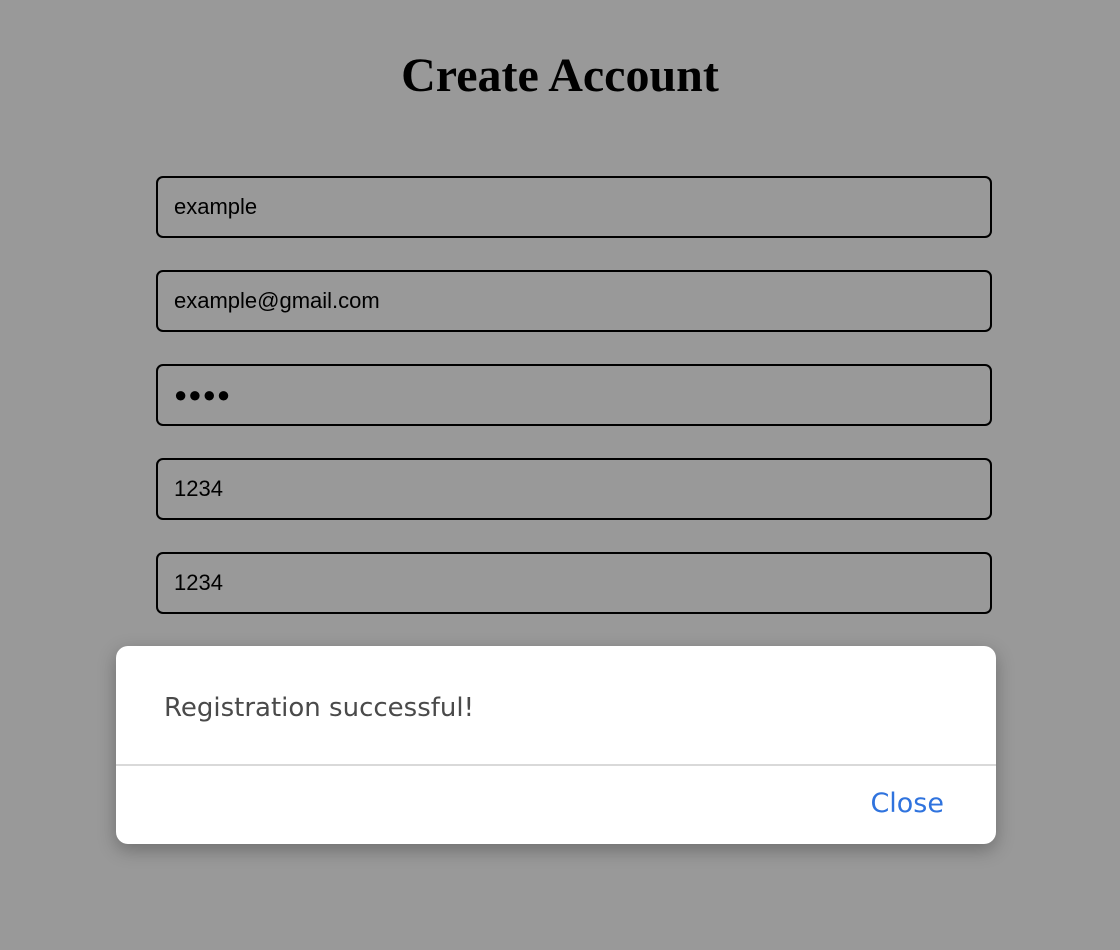 The image size is (1120, 950). Describe the element at coordinates (198, 582) in the screenshot. I see `field-5-value: 1234` at that location.